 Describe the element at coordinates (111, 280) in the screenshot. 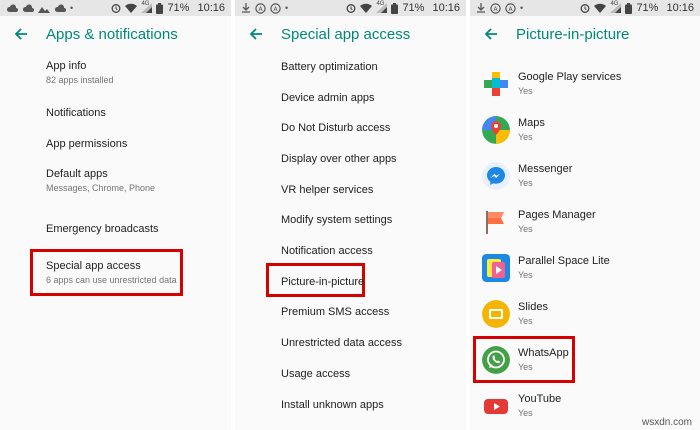

I see `item-subtitle: 6 apps can use unrestricted data` at that location.